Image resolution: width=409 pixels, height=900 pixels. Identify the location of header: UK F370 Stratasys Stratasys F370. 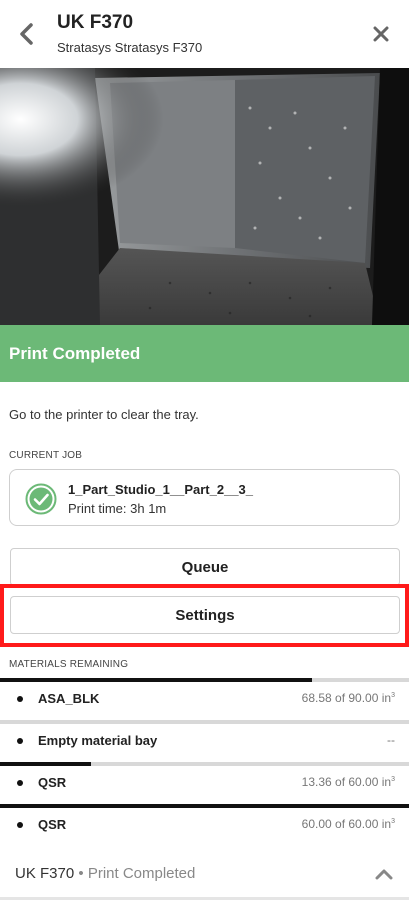
(204, 34).